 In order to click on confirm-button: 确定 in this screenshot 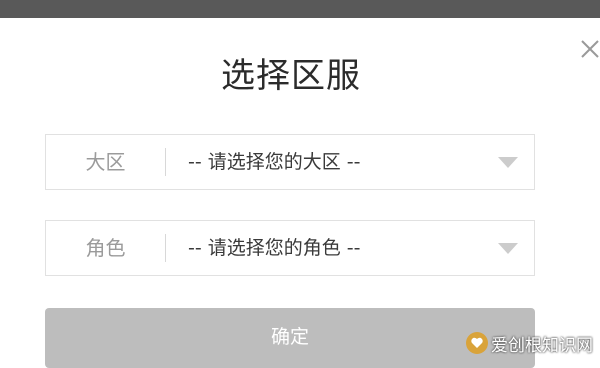, I will do `click(290, 338)`.